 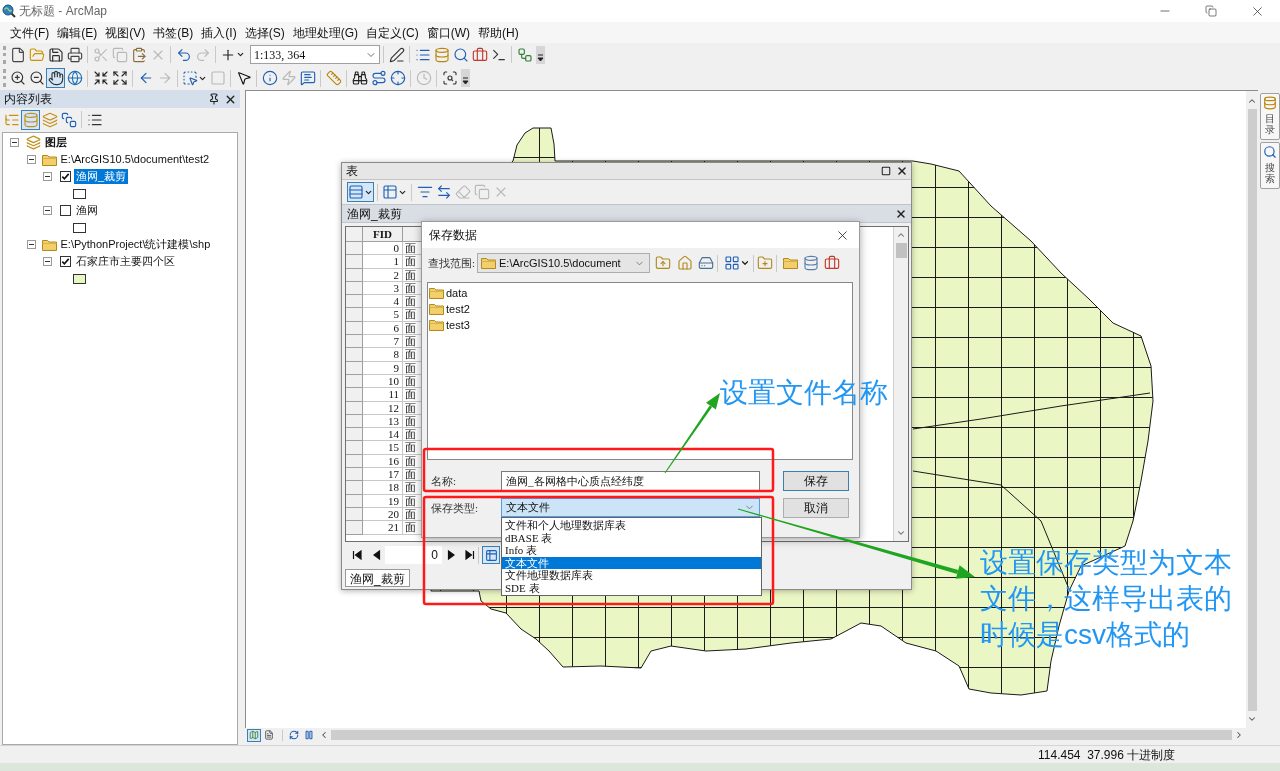 I want to click on data-view-button, so click(x=254, y=735).